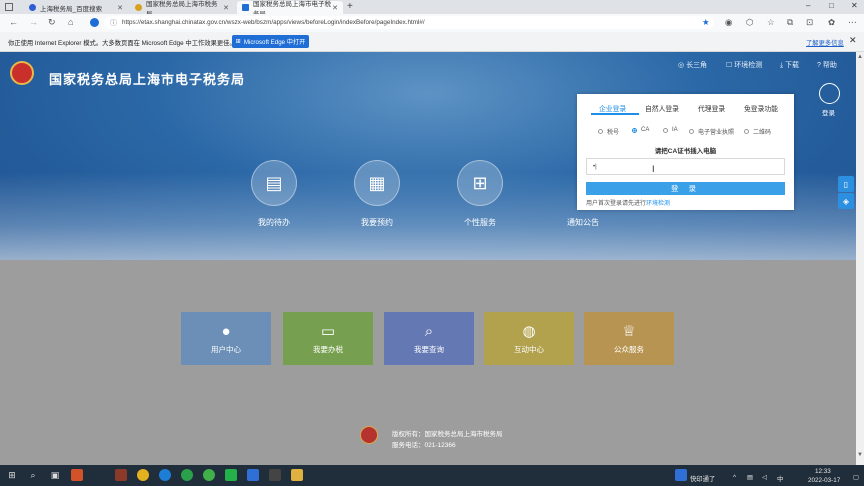 The width and height of the screenshot is (864, 486). Describe the element at coordinates (860, 57) in the screenshot. I see `scroll-up-icon: ▲` at that location.